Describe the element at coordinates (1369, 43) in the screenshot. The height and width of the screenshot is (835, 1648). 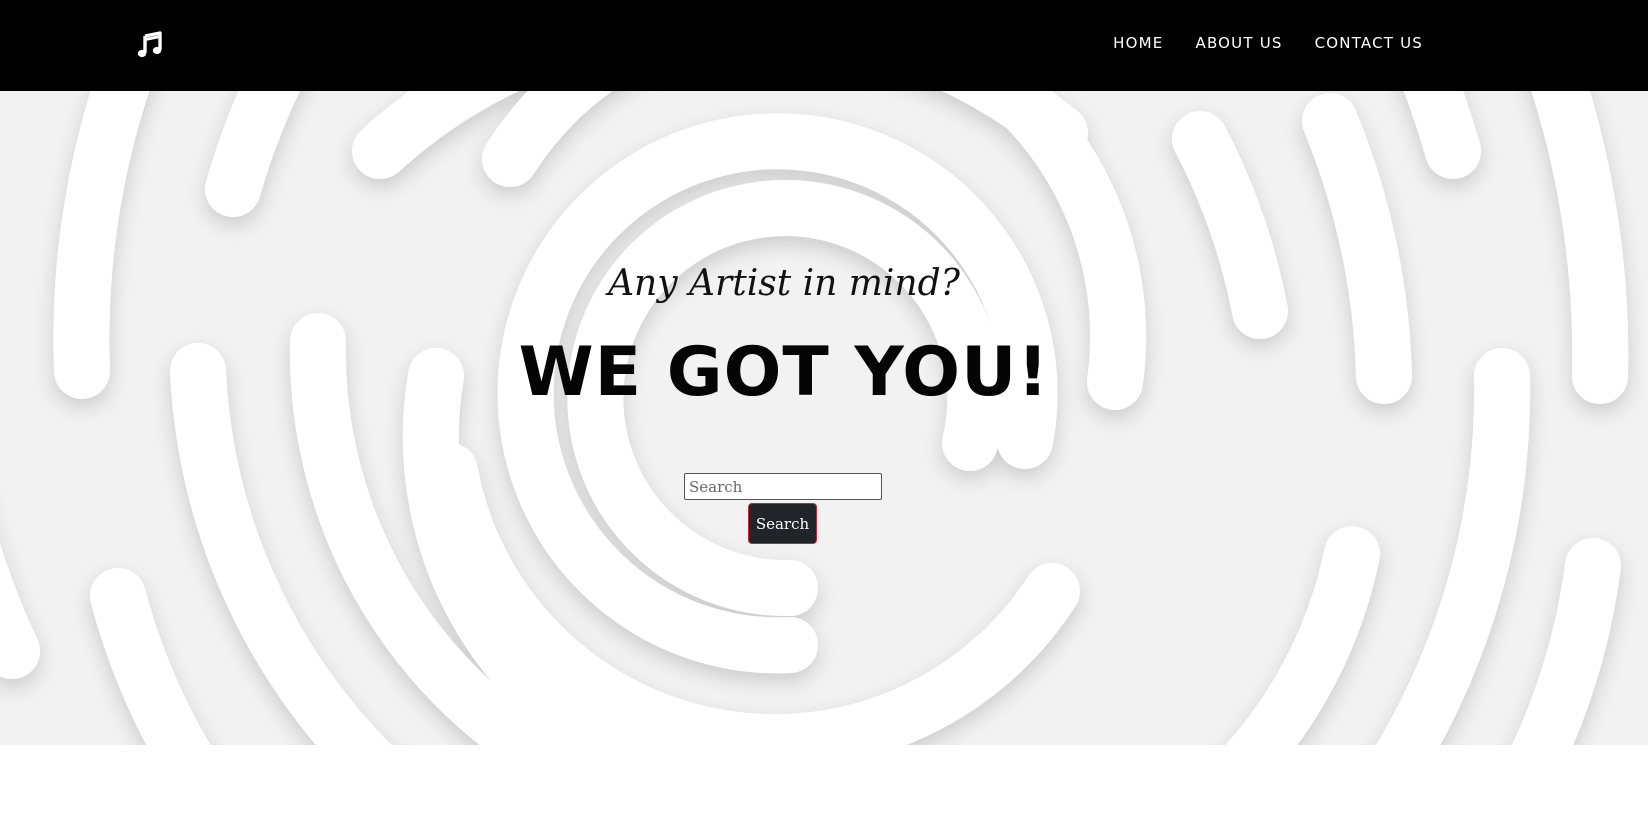
I see `nav-link-contact-us: CONTACT US` at that location.